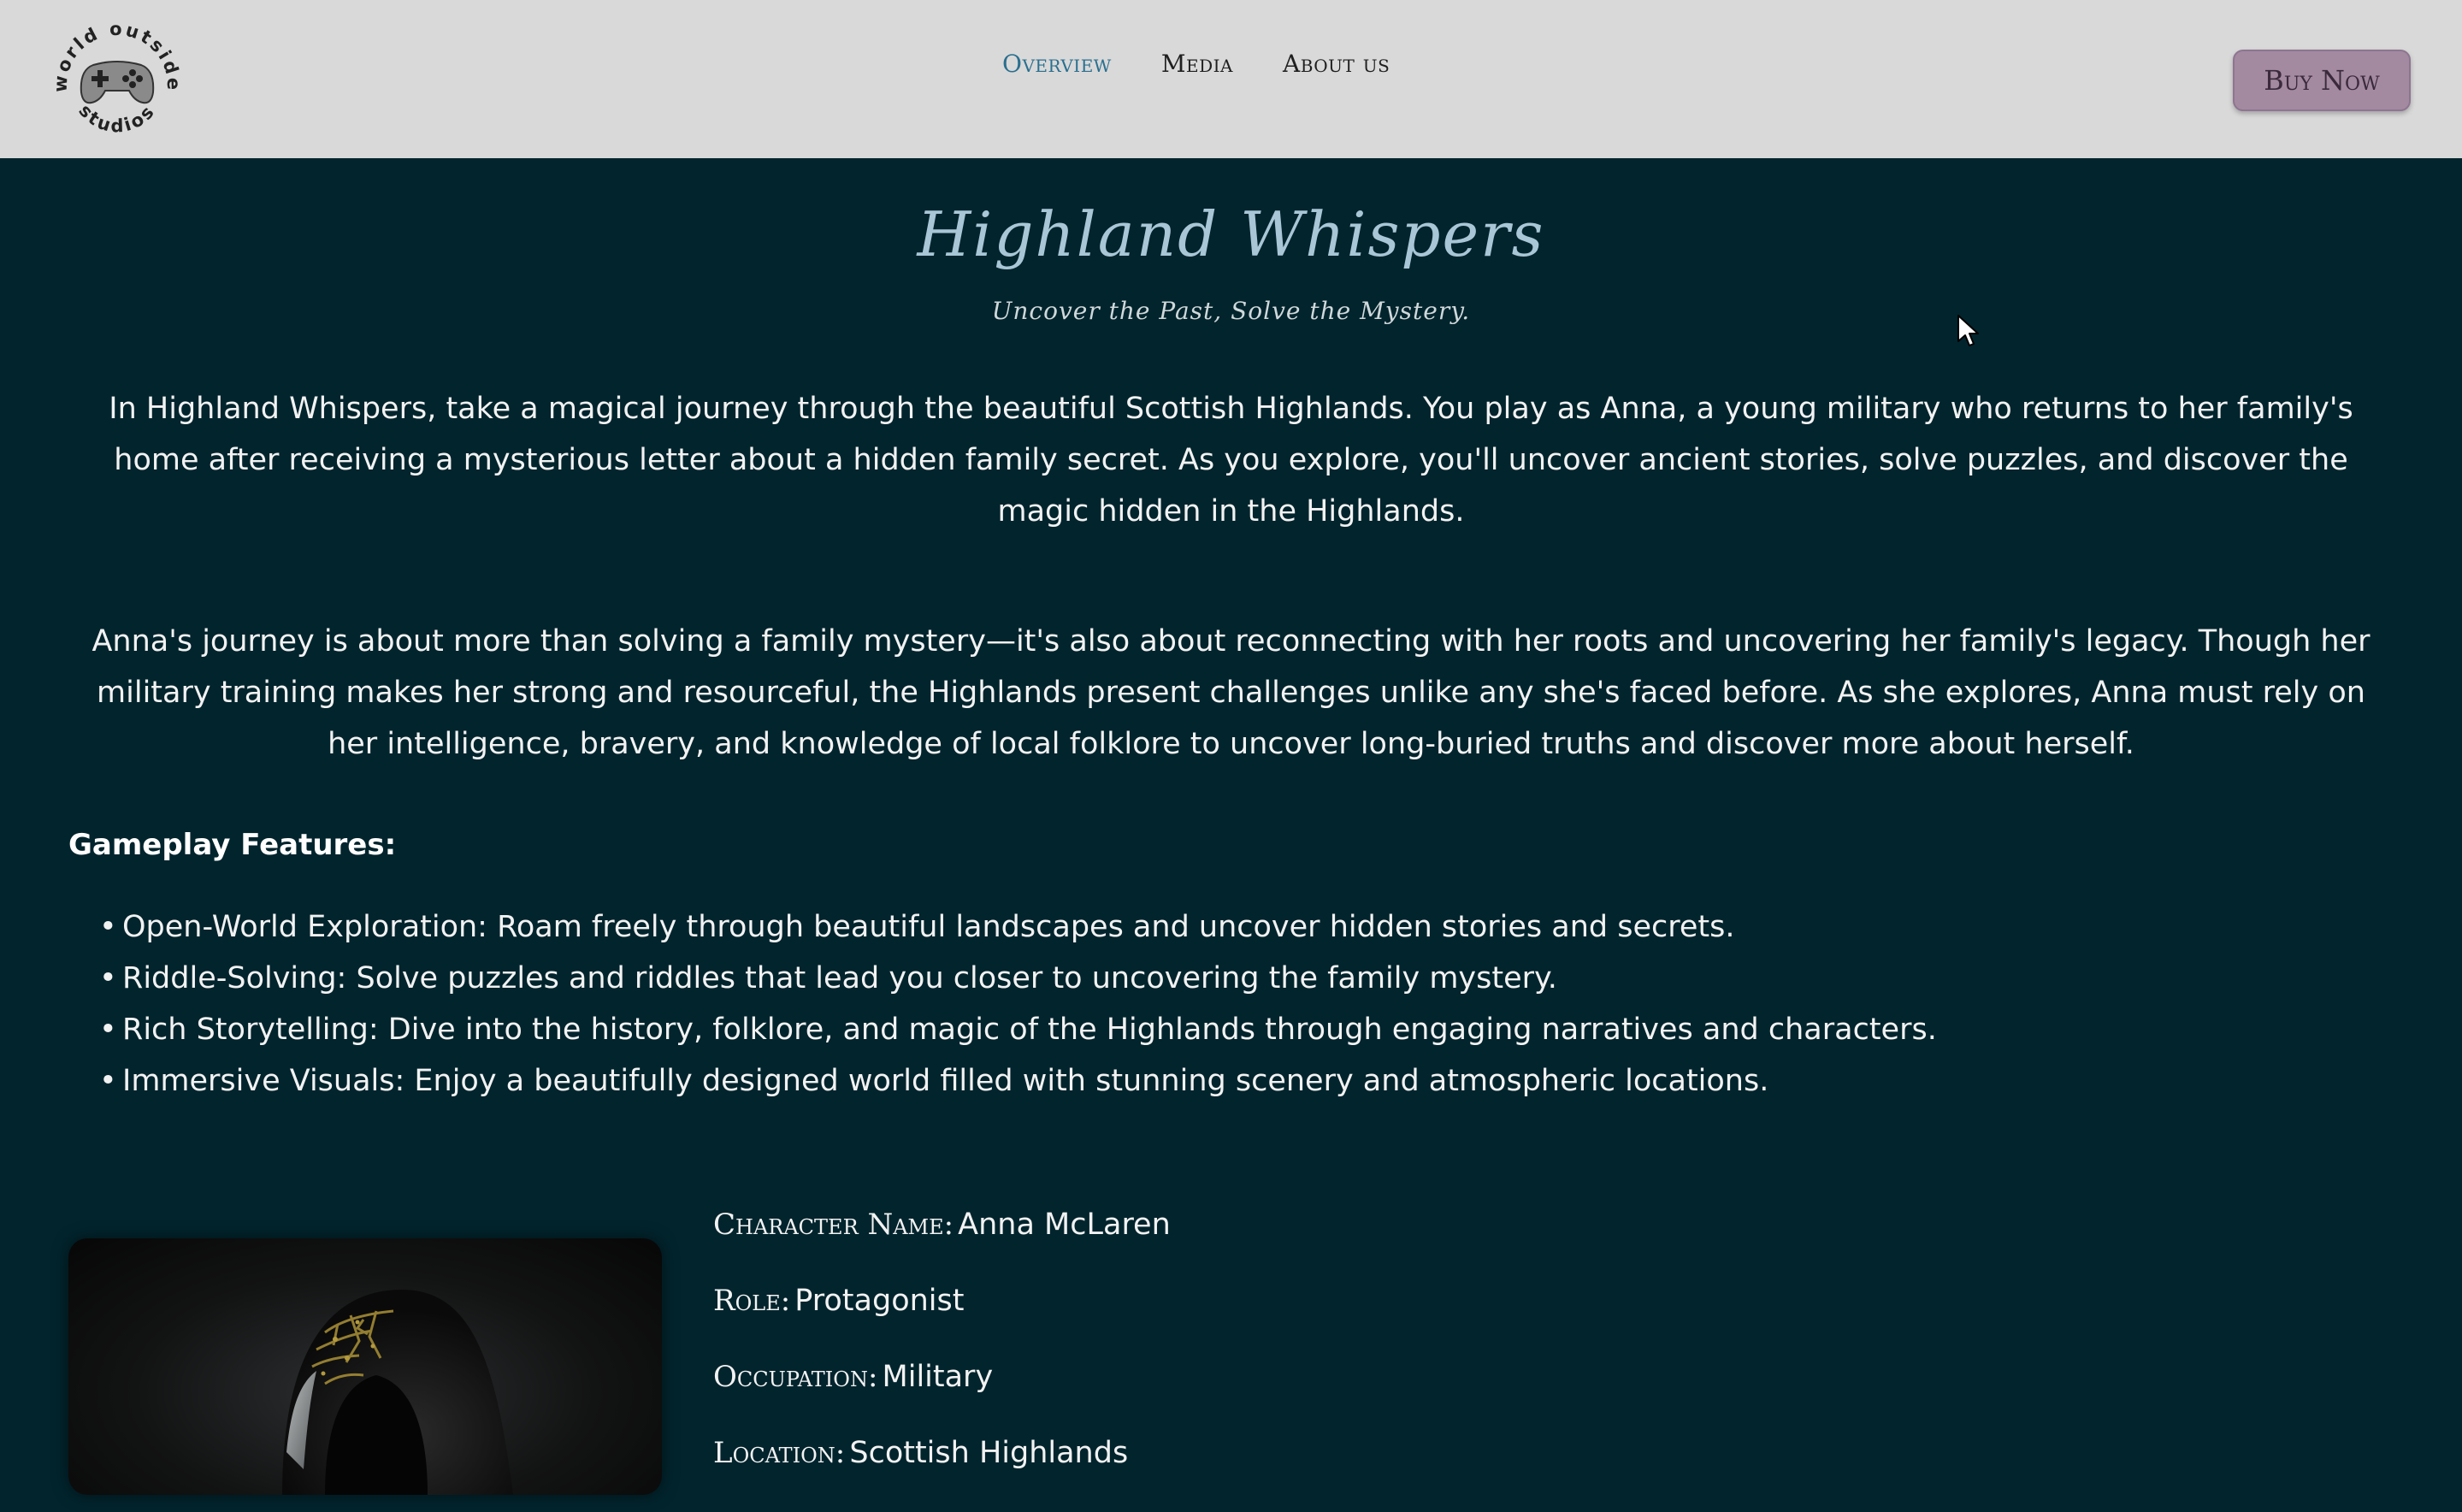  What do you see at coordinates (989, 1453) in the screenshot?
I see `character-location-value: Scottish Highlands` at bounding box center [989, 1453].